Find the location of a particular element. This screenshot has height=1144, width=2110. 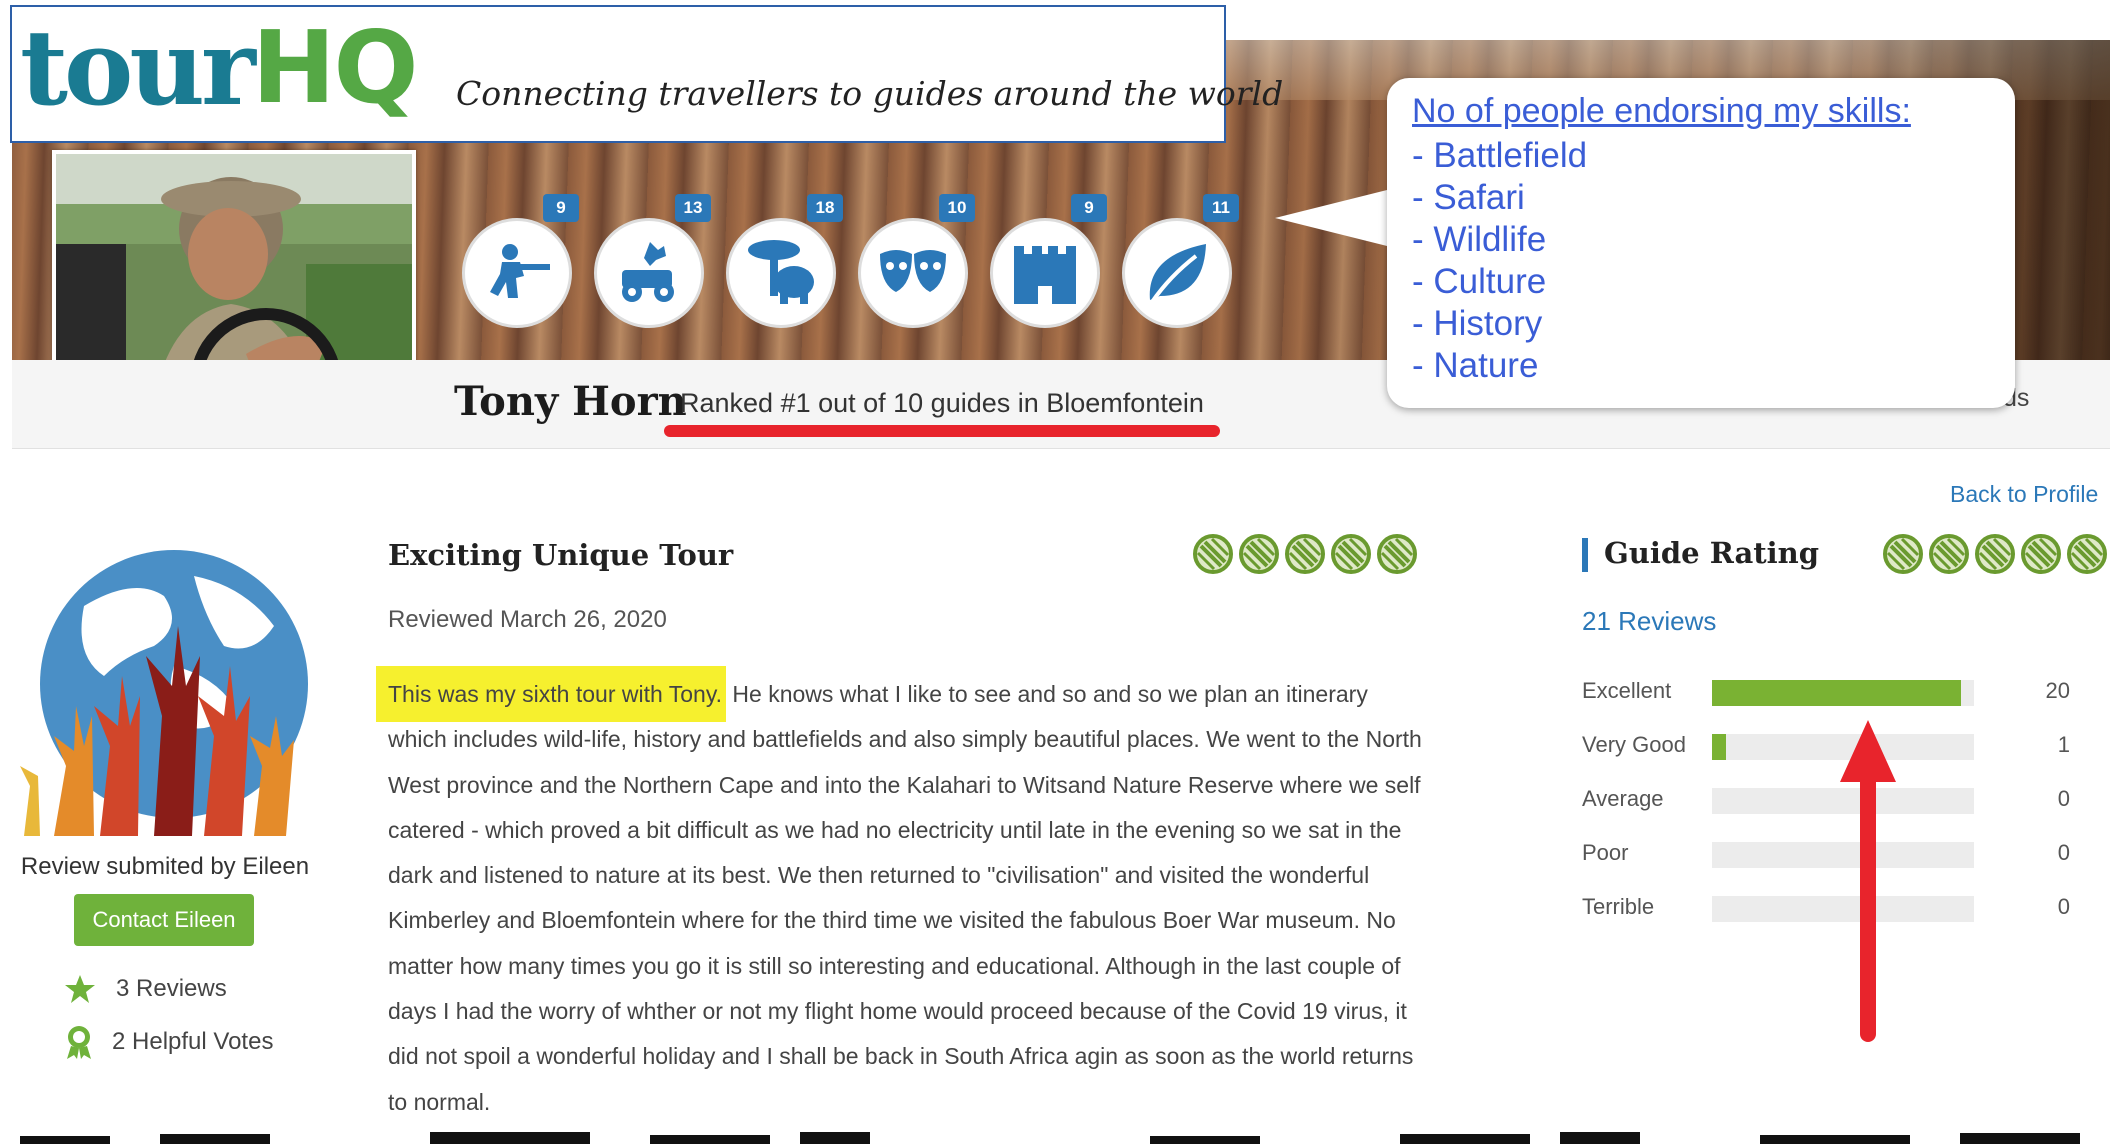

safari-icon is located at coordinates (648, 272).